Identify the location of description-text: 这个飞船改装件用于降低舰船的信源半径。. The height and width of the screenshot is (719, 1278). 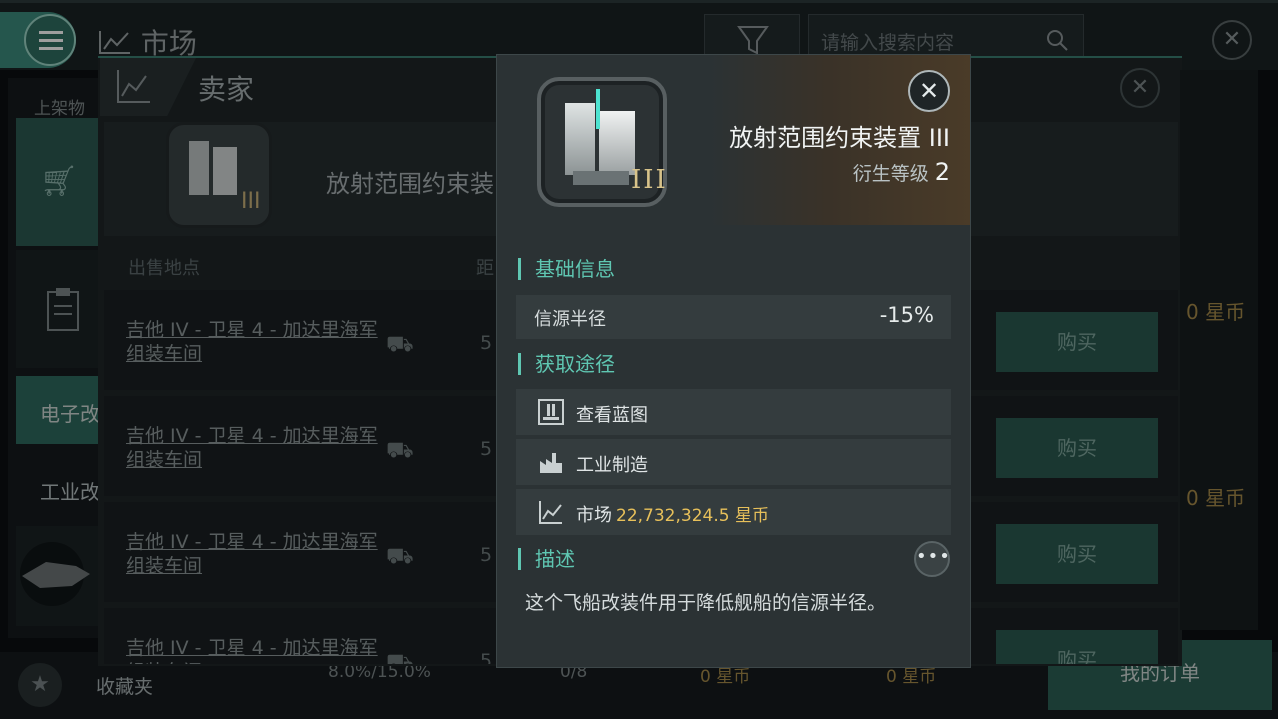
(706, 603).